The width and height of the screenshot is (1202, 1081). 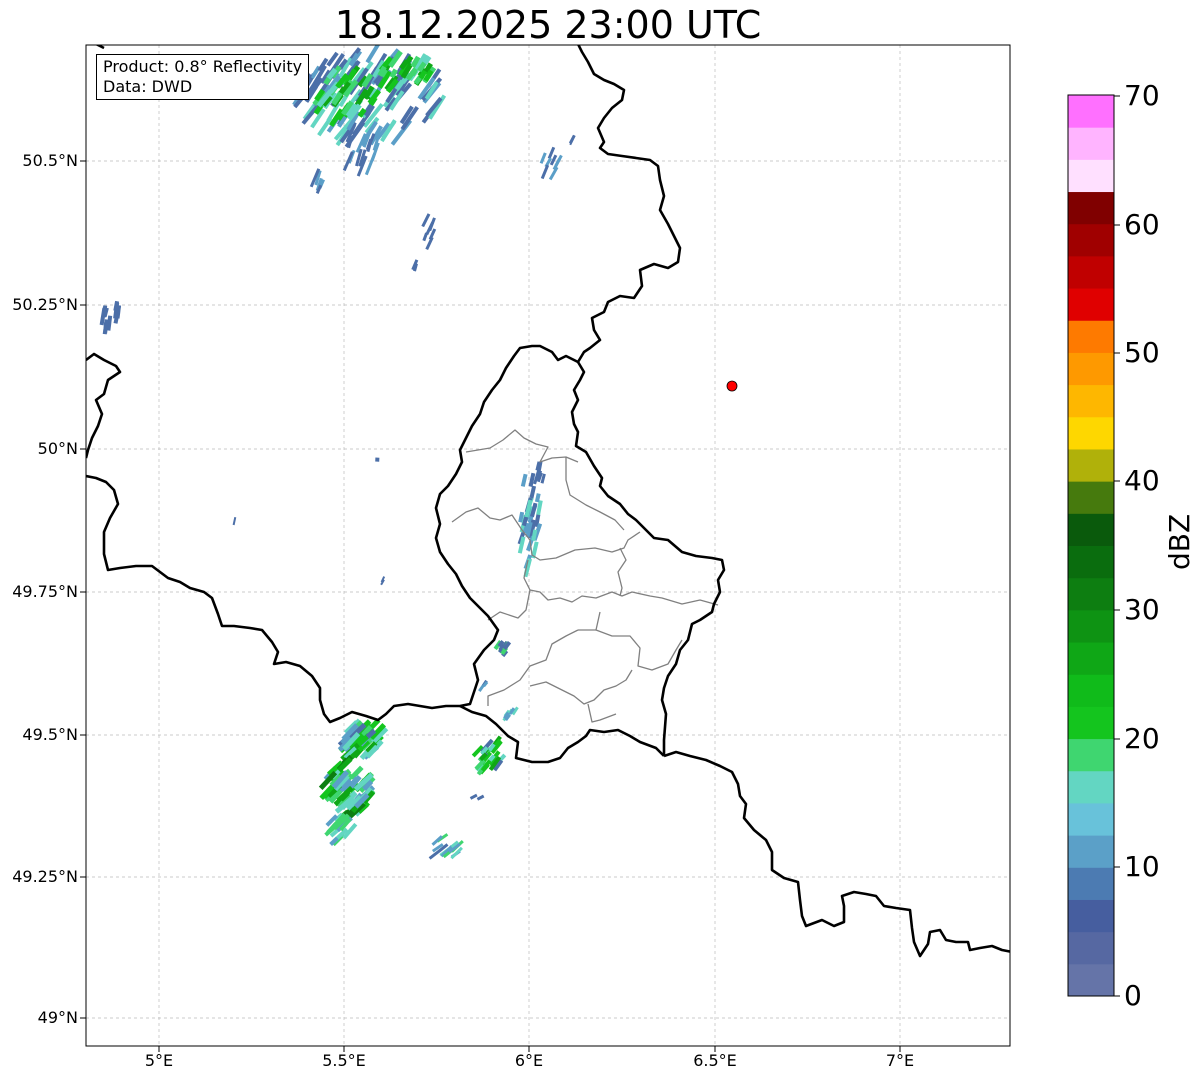 What do you see at coordinates (1133, 995) in the screenshot?
I see `colorbar-tick-label: 0` at bounding box center [1133, 995].